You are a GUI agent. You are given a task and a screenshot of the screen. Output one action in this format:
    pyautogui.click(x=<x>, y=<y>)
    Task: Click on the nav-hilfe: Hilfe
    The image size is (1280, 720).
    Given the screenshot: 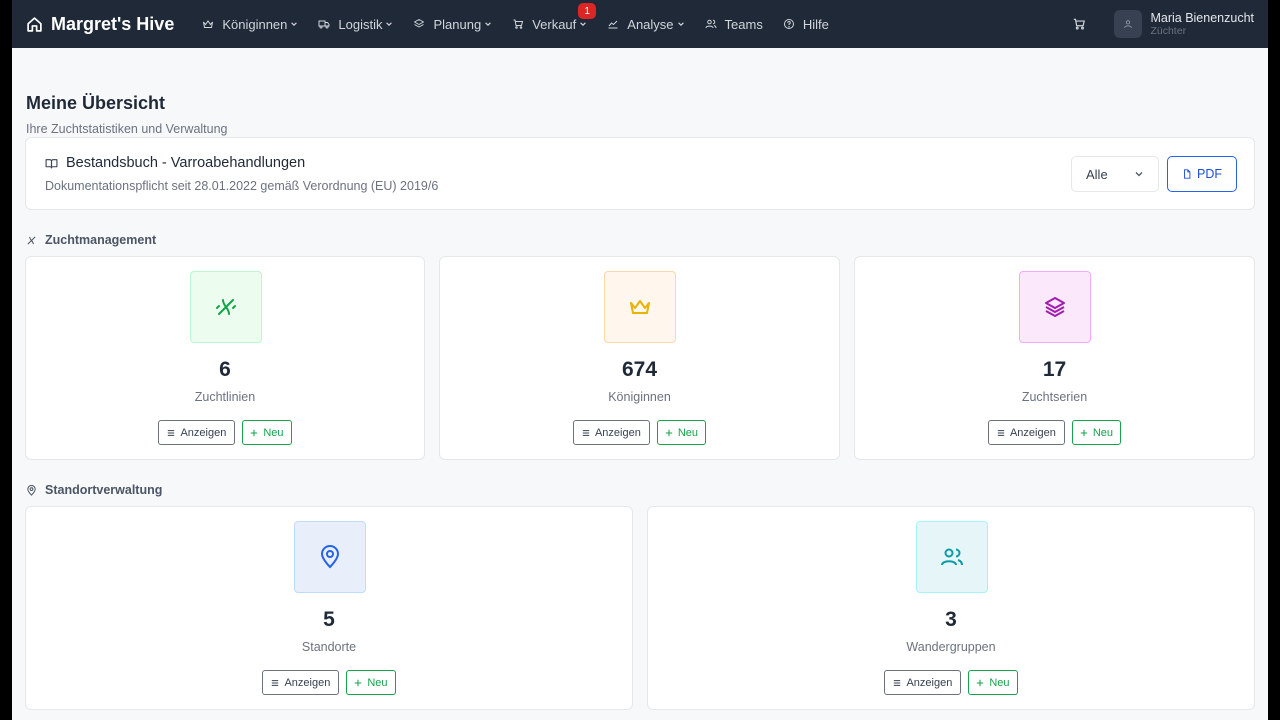 What is the action you would take?
    pyautogui.click(x=806, y=24)
    